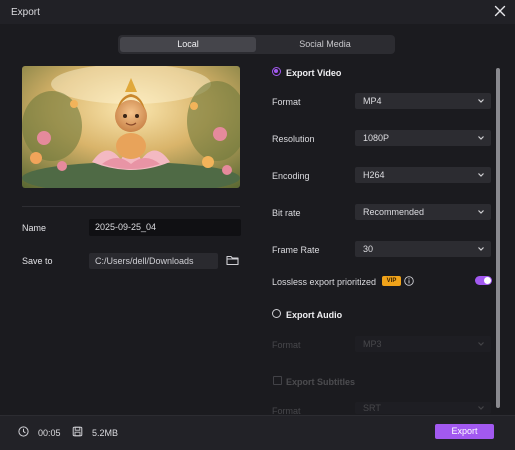 The width and height of the screenshot is (515, 450). What do you see at coordinates (23, 431) in the screenshot?
I see `clock-icon` at bounding box center [23, 431].